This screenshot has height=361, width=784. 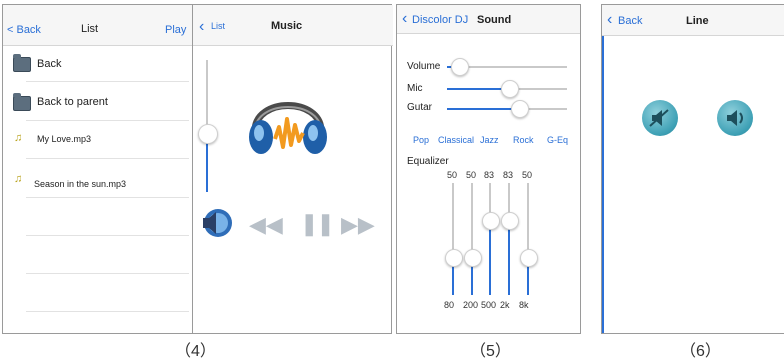 What do you see at coordinates (195, 351) in the screenshot?
I see `figure-caption: （4）` at bounding box center [195, 351].